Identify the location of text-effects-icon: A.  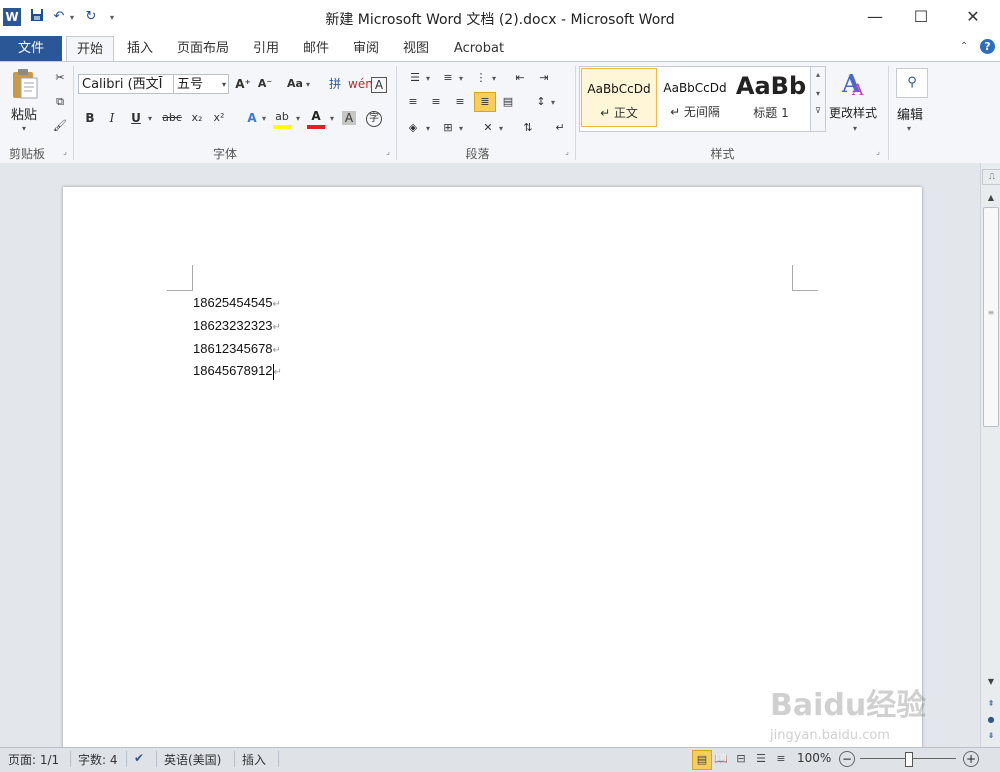
(252, 118).